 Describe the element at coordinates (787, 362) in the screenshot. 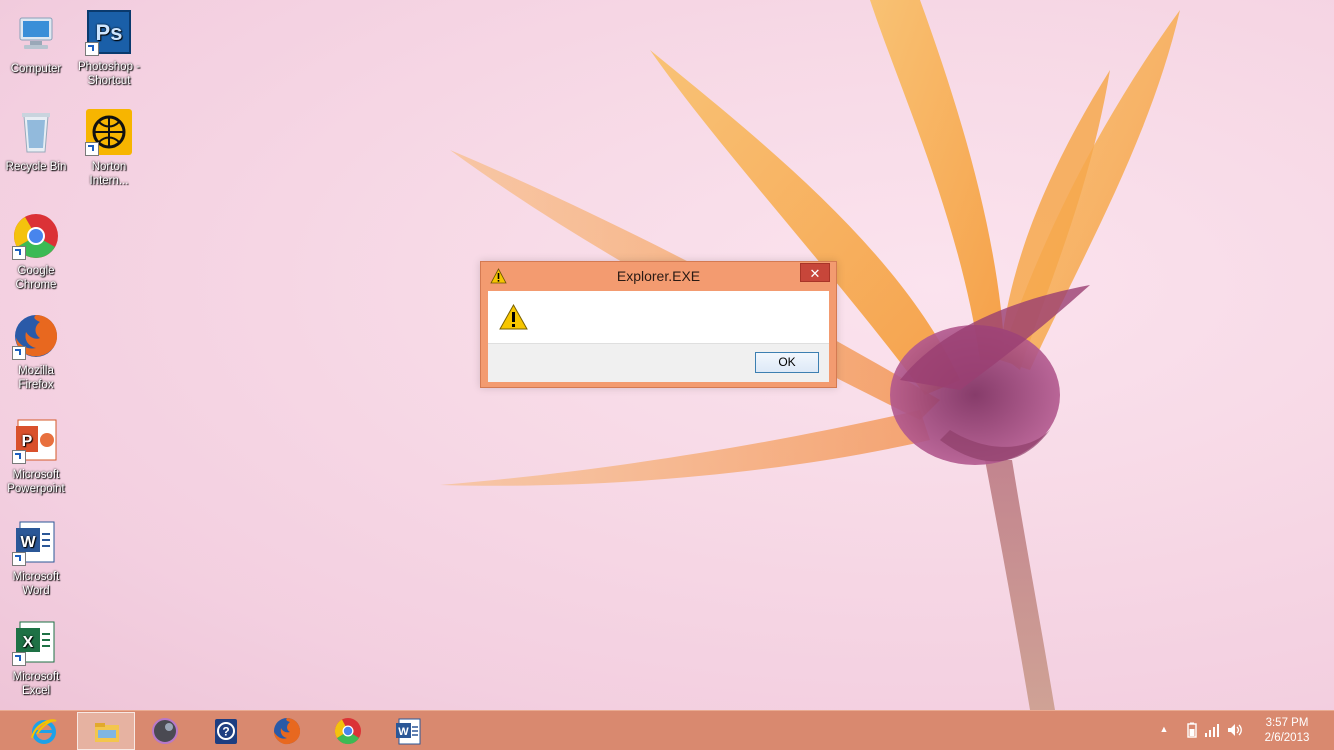

I see `ok-button: OK` at that location.